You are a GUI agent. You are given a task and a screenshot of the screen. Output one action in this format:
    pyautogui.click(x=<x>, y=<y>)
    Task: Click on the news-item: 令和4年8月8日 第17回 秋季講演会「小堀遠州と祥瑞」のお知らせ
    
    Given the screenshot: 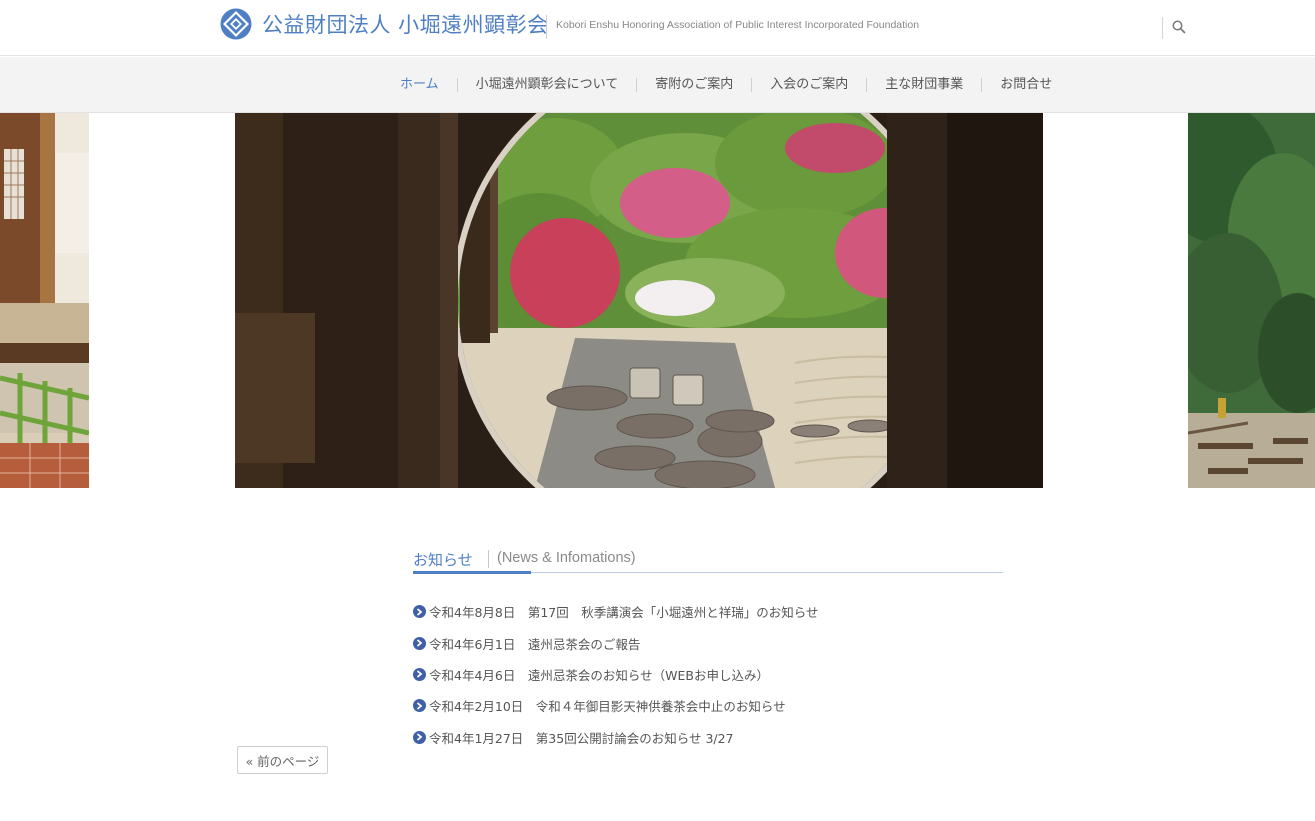 What is the action you would take?
    pyautogui.click(x=708, y=611)
    